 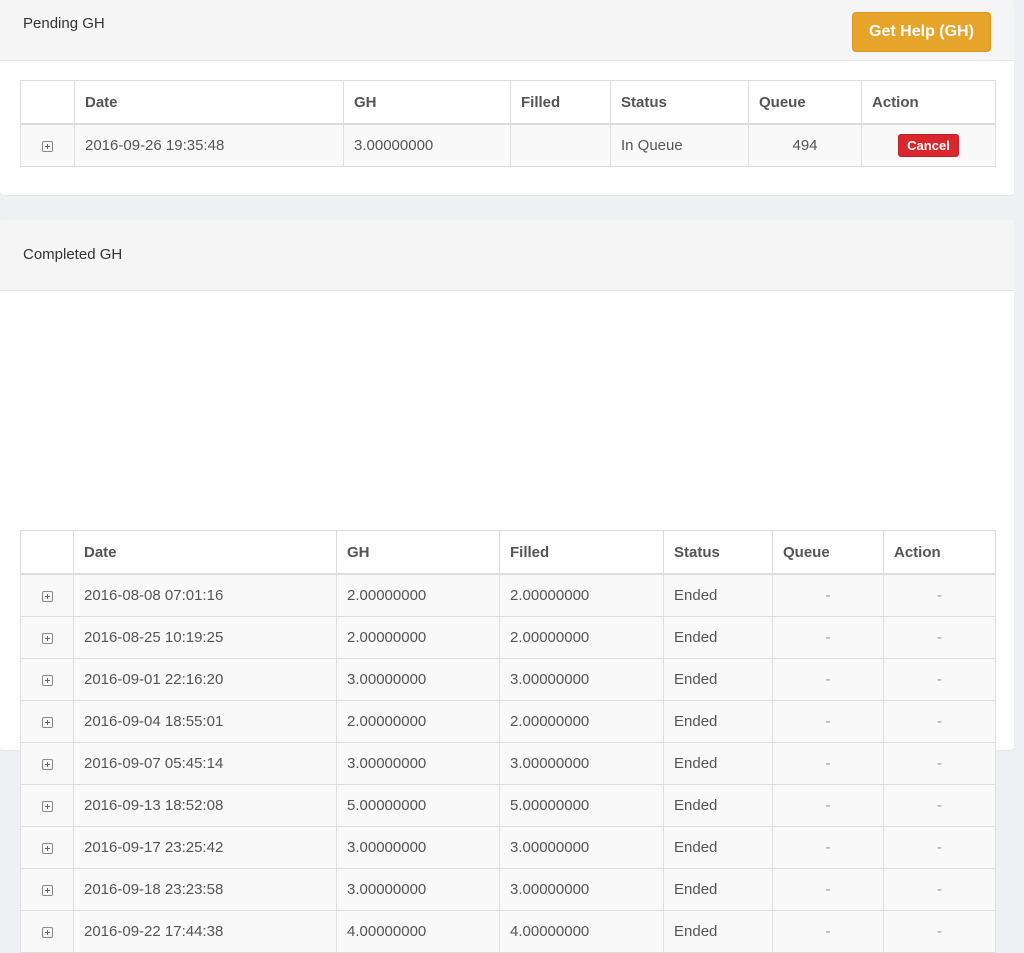 I want to click on pending-gh-header: Pending GH Get Help (GH), so click(x=507, y=30).